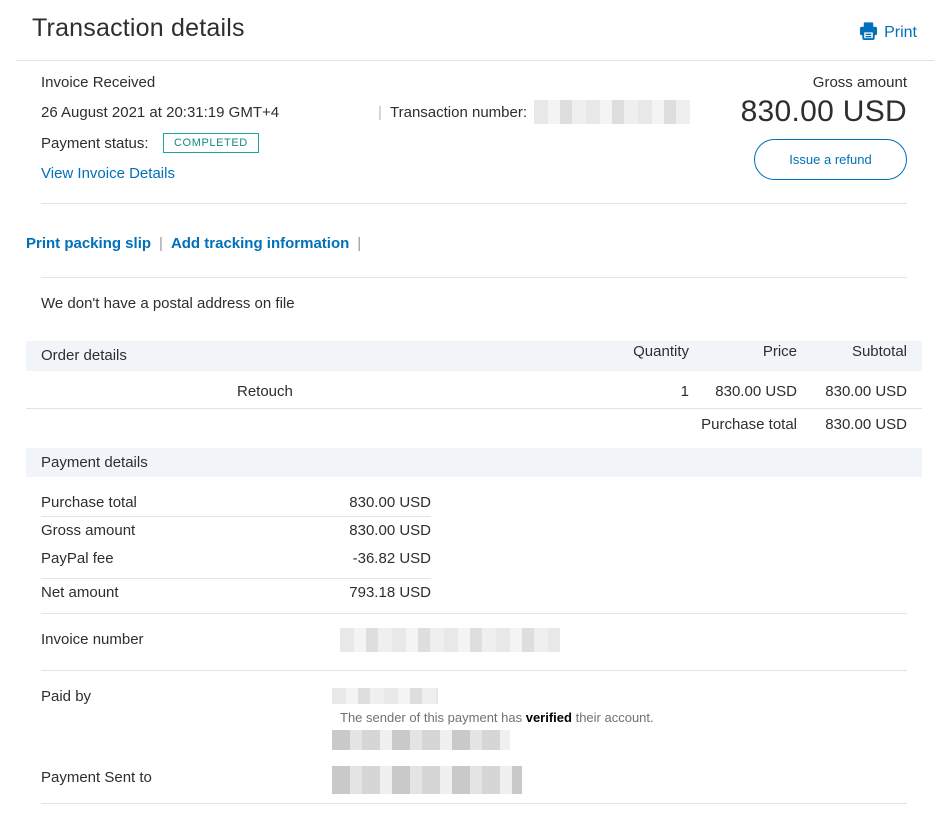 Image resolution: width=952 pixels, height=820 pixels. Describe the element at coordinates (138, 28) in the screenshot. I see `page-title: Transaction details` at that location.